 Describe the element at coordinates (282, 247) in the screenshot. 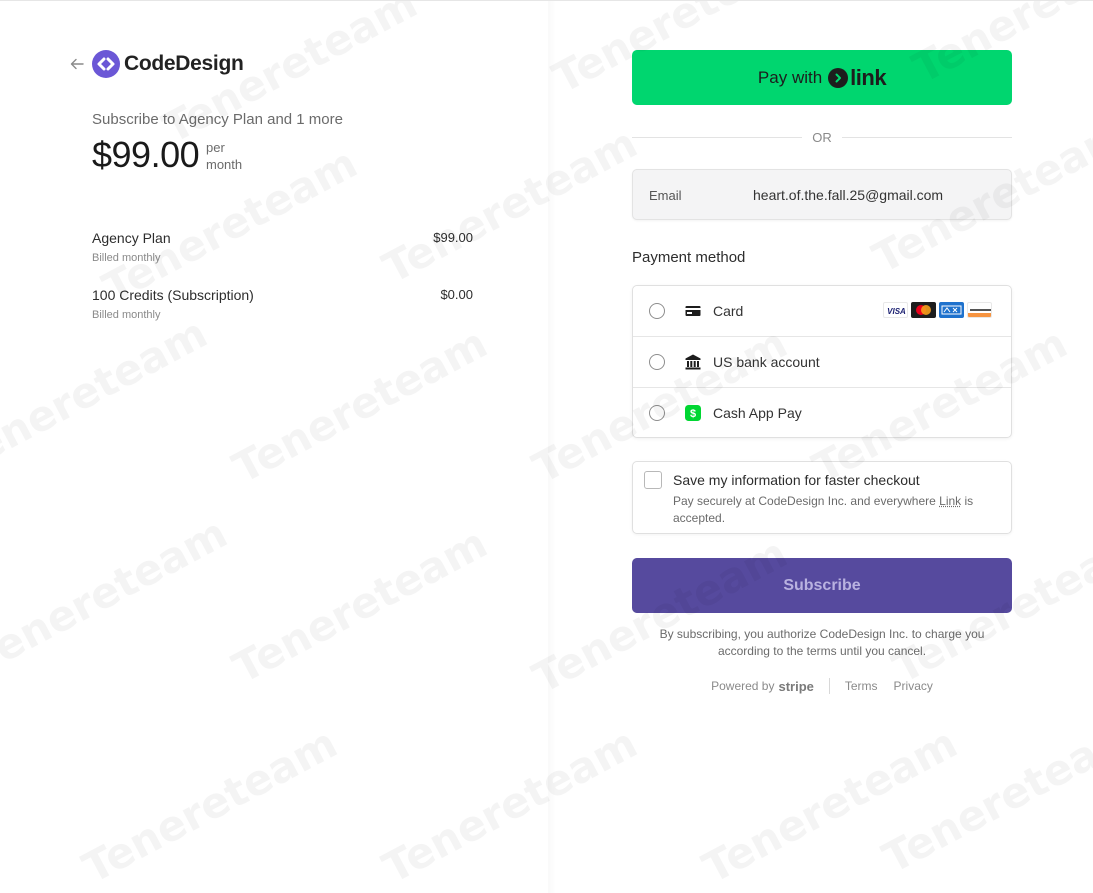

I see `line-item-agency-plan: Agency Plan $99.00 Billed monthly` at that location.